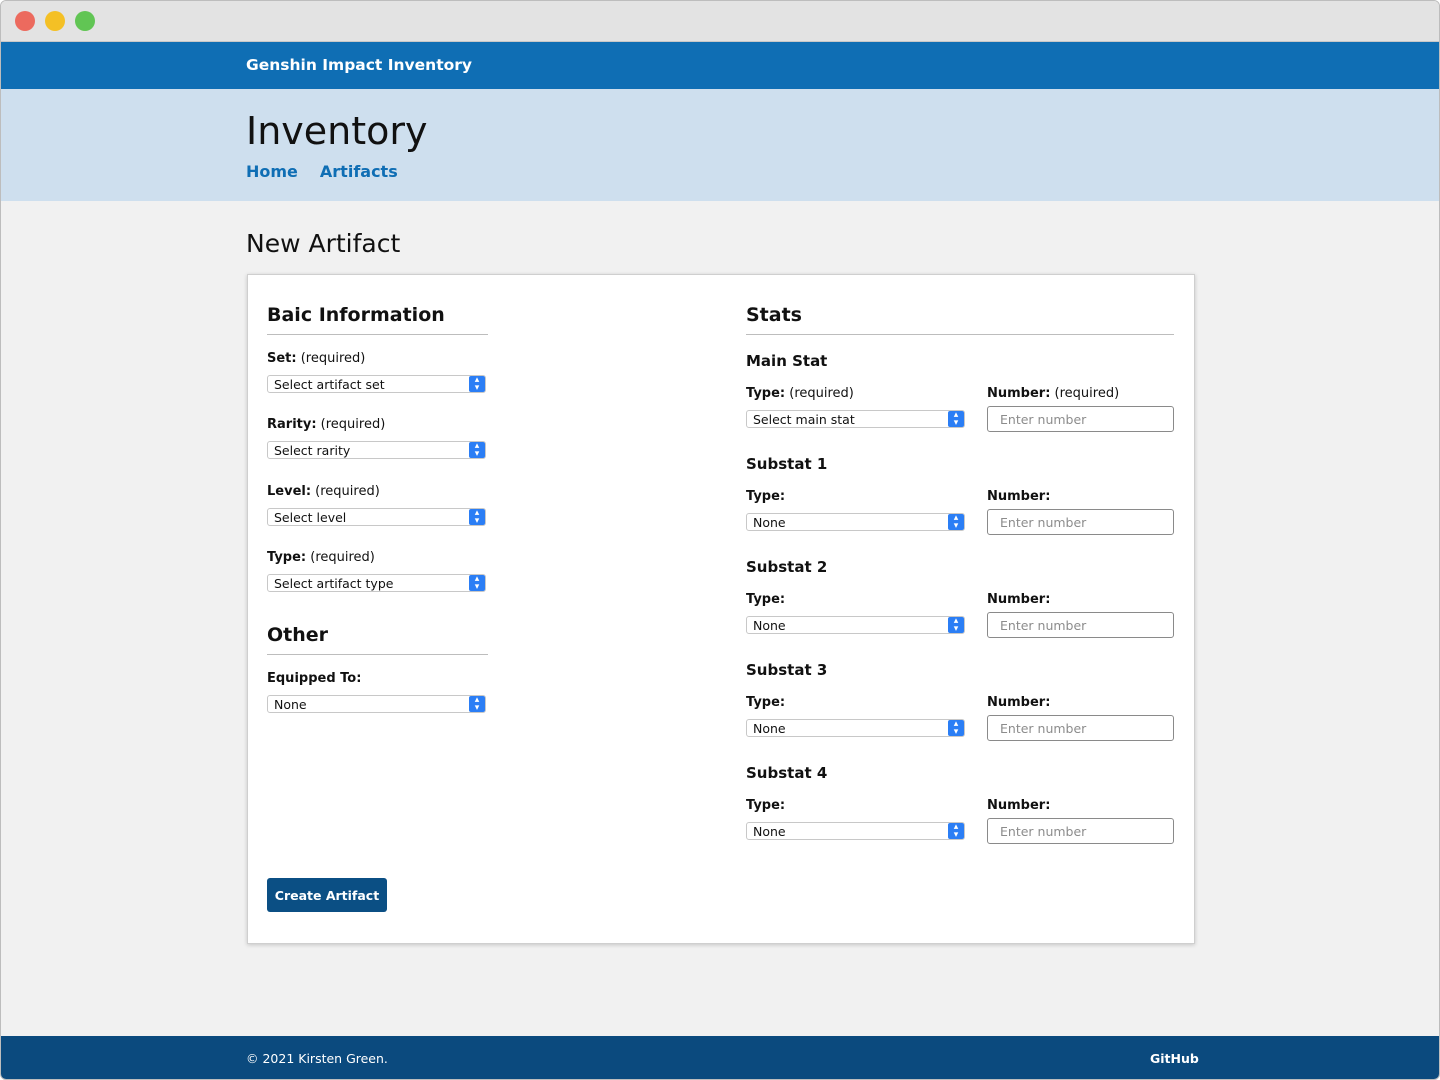  Describe the element at coordinates (1019, 805) in the screenshot. I see `substat-4-number-label: Number:` at that location.